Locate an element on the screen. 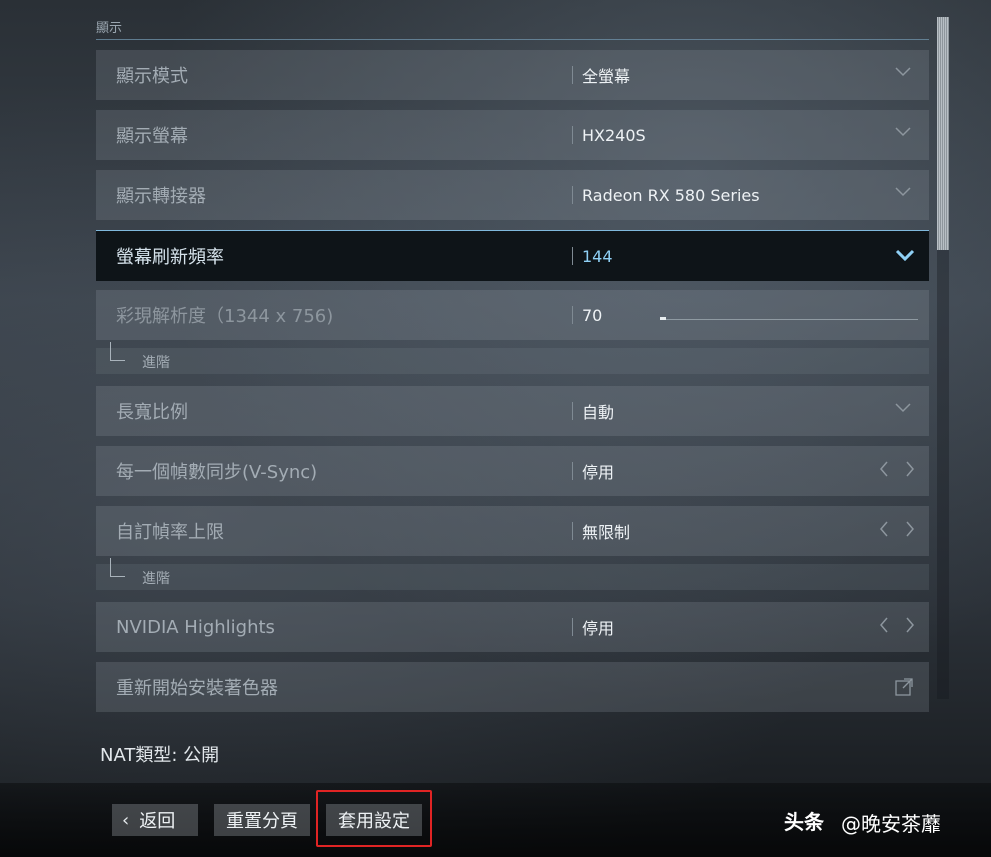  setting-label: 重新開始安裝著色器 is located at coordinates (197, 688).